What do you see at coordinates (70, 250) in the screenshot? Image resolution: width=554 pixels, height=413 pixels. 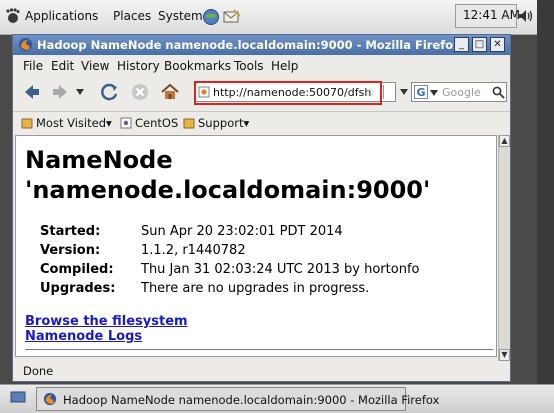 I see `version-label: Version:` at bounding box center [70, 250].